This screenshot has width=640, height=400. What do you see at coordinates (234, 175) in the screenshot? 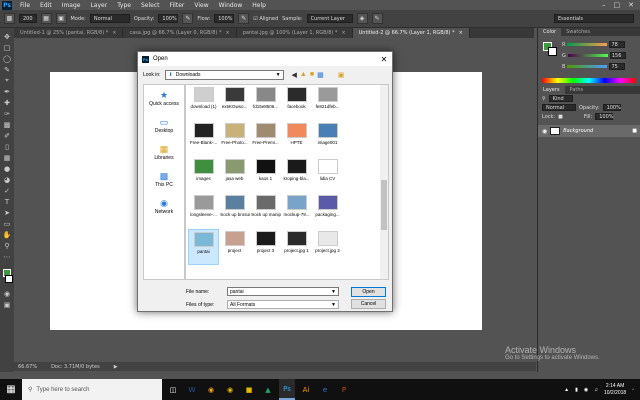
I see `file-item: jasa web` at bounding box center [234, 175].